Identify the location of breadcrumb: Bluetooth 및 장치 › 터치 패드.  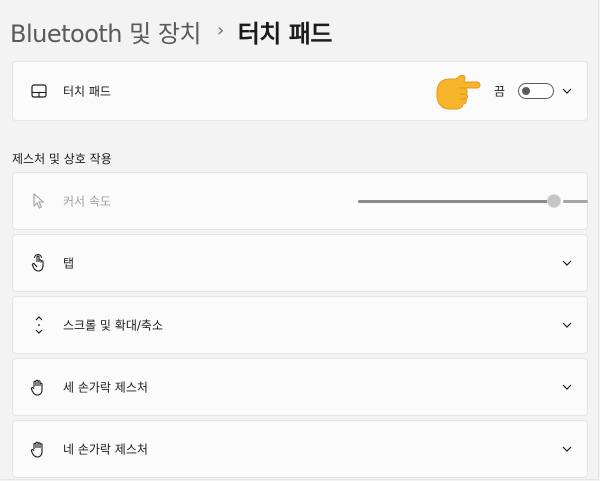
(171, 31).